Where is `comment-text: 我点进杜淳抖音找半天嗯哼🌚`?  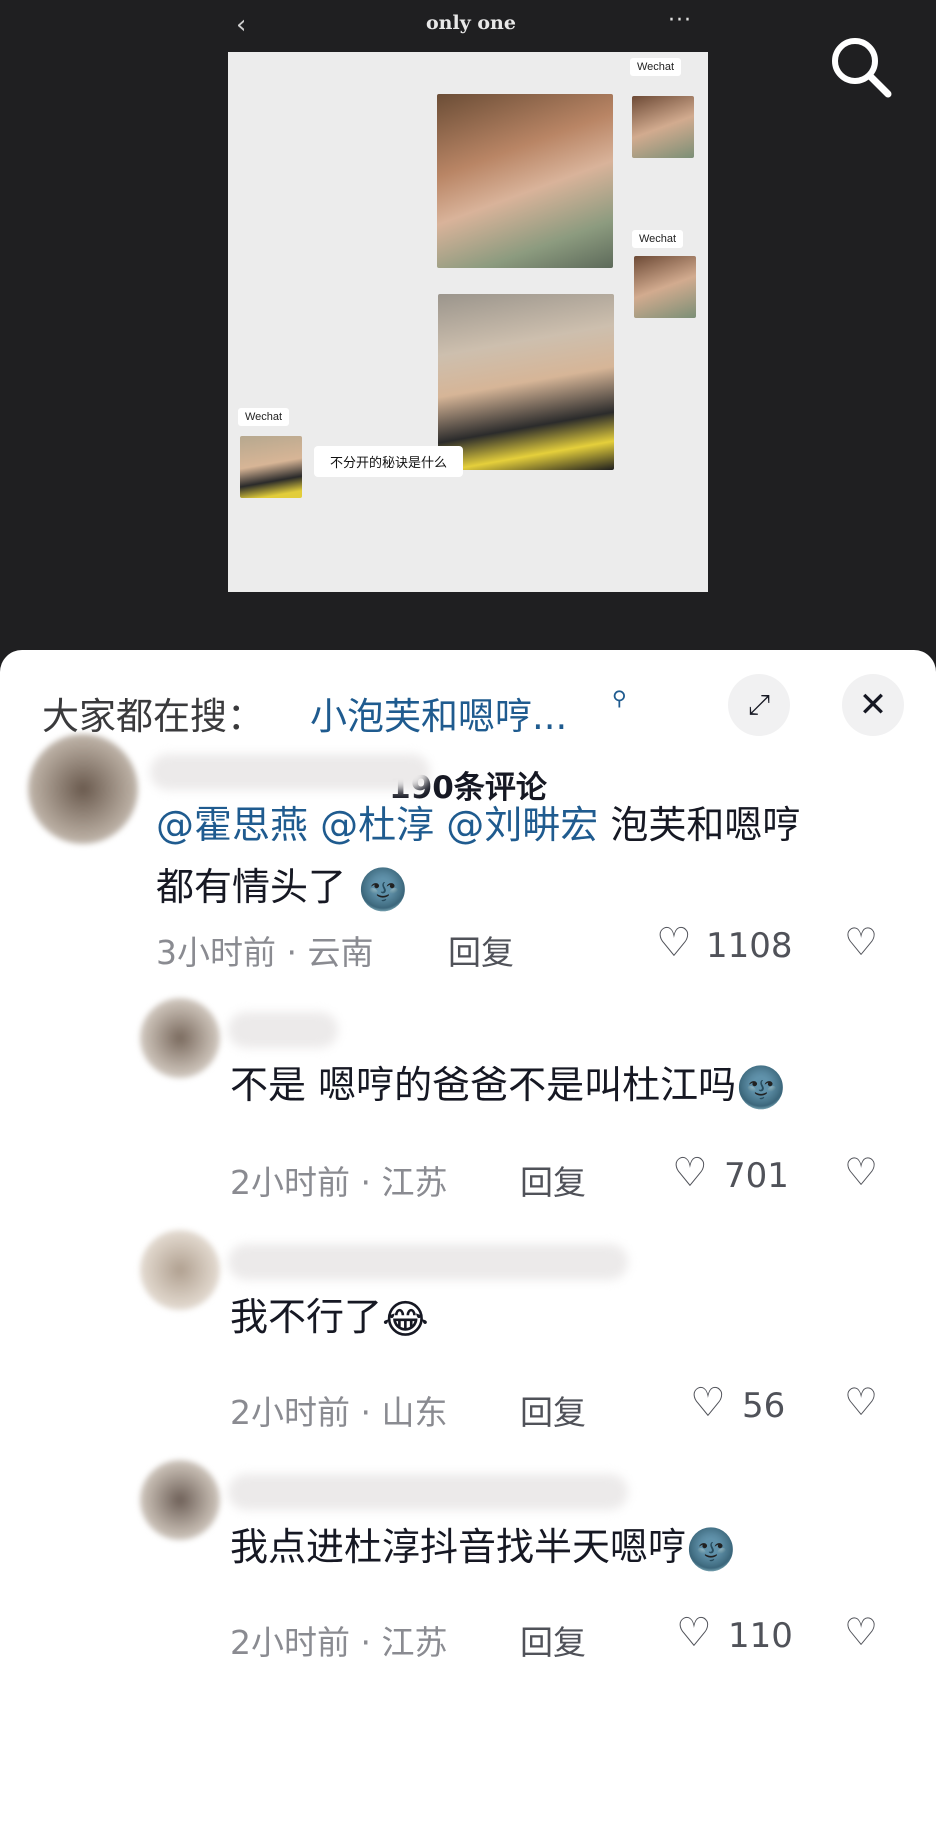 comment-text: 我点进杜淳抖音找半天嗯哼🌚 is located at coordinates (575, 1548).